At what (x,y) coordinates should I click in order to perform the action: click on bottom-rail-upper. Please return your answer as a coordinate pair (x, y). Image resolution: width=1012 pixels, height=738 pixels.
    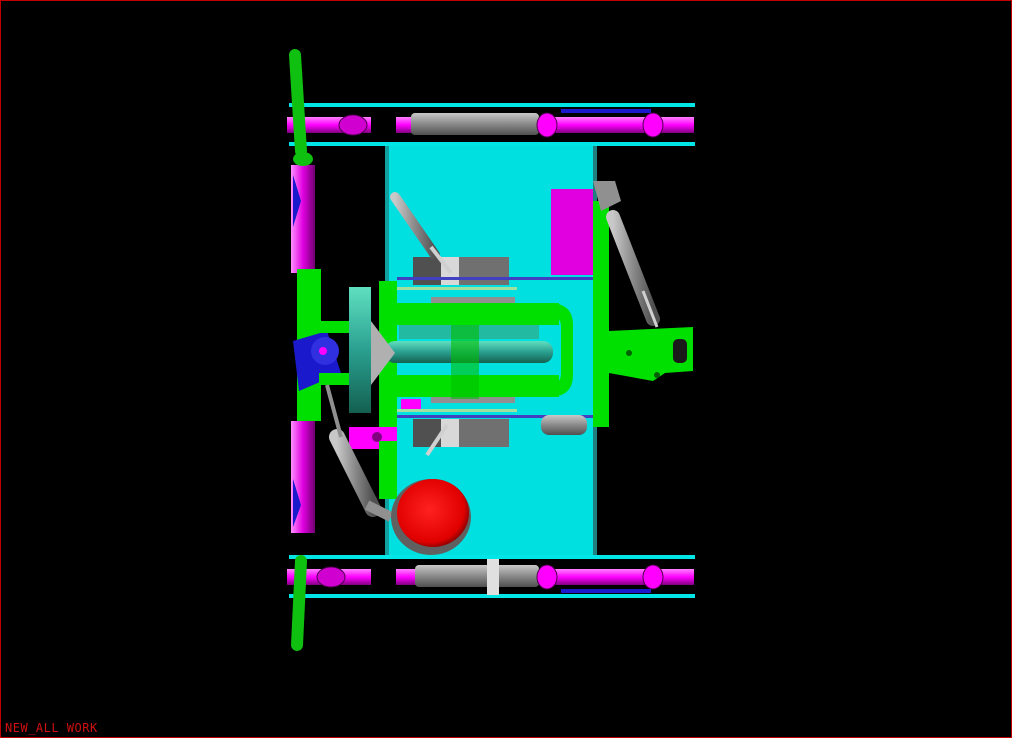
    Looking at the image, I should click on (492, 557).